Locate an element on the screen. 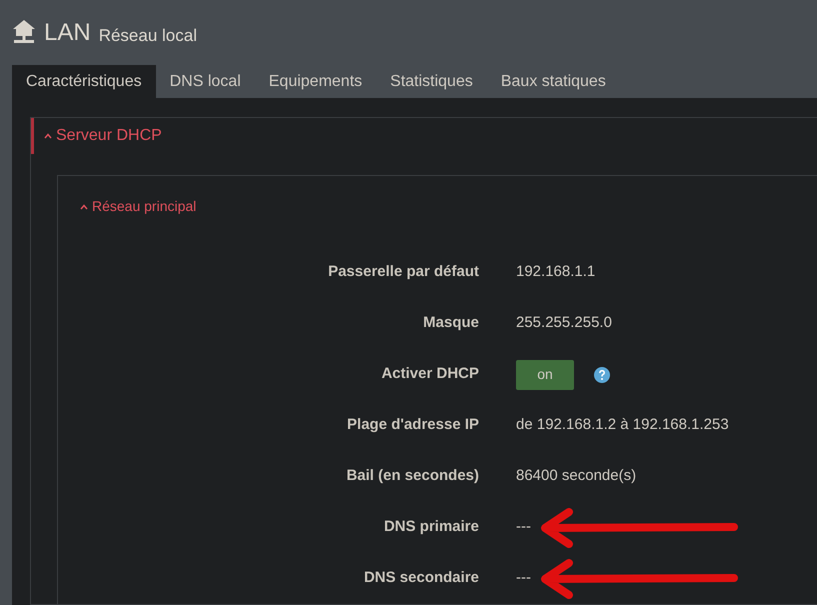 The height and width of the screenshot is (605, 817). help-icon is located at coordinates (602, 374).